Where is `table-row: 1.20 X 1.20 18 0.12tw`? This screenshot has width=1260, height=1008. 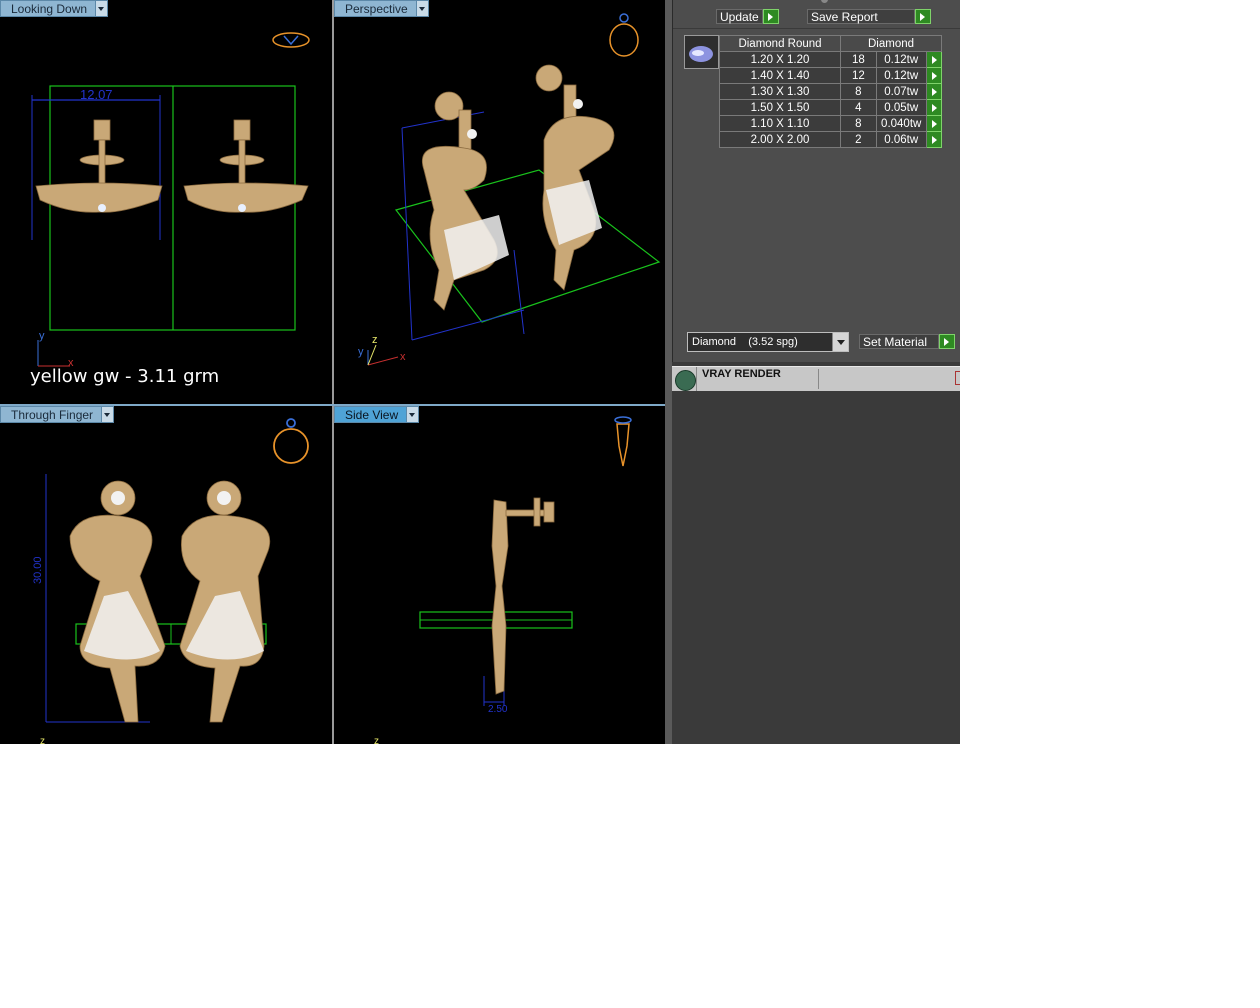 table-row: 1.20 X 1.20 18 0.12tw is located at coordinates (831, 59).